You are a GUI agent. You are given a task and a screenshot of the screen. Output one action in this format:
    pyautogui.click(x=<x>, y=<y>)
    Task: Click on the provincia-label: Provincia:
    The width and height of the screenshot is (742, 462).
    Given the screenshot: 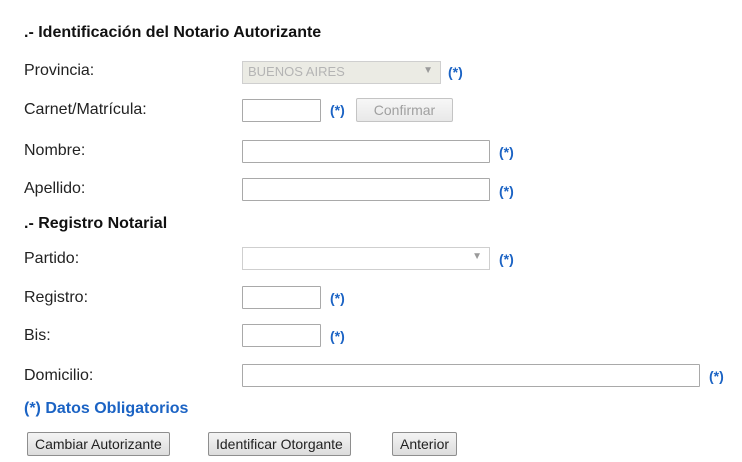 What is the action you would take?
    pyautogui.click(x=59, y=70)
    